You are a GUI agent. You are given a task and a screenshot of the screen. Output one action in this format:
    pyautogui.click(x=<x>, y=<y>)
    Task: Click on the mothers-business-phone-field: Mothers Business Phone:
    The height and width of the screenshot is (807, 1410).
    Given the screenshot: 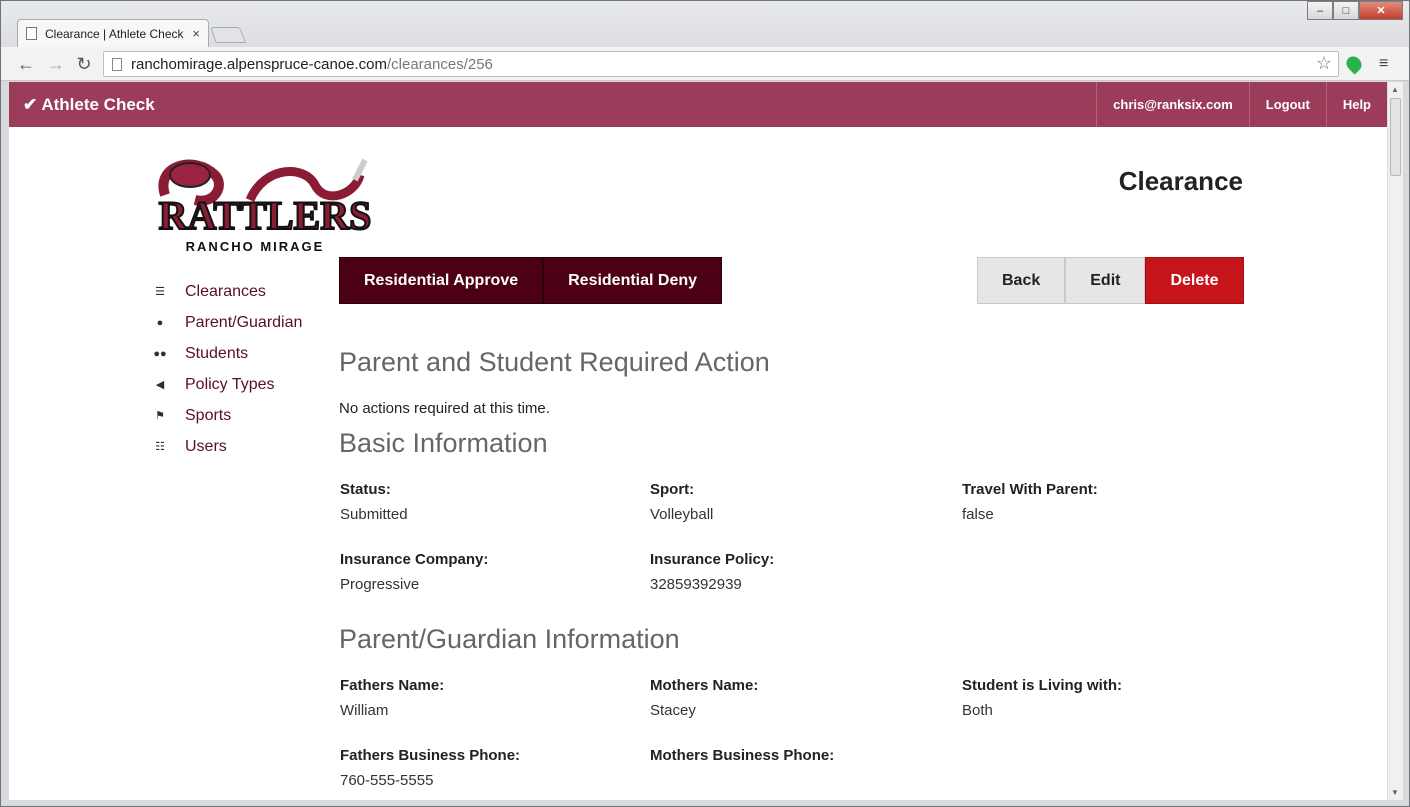 What is the action you would take?
    pyautogui.click(x=795, y=759)
    